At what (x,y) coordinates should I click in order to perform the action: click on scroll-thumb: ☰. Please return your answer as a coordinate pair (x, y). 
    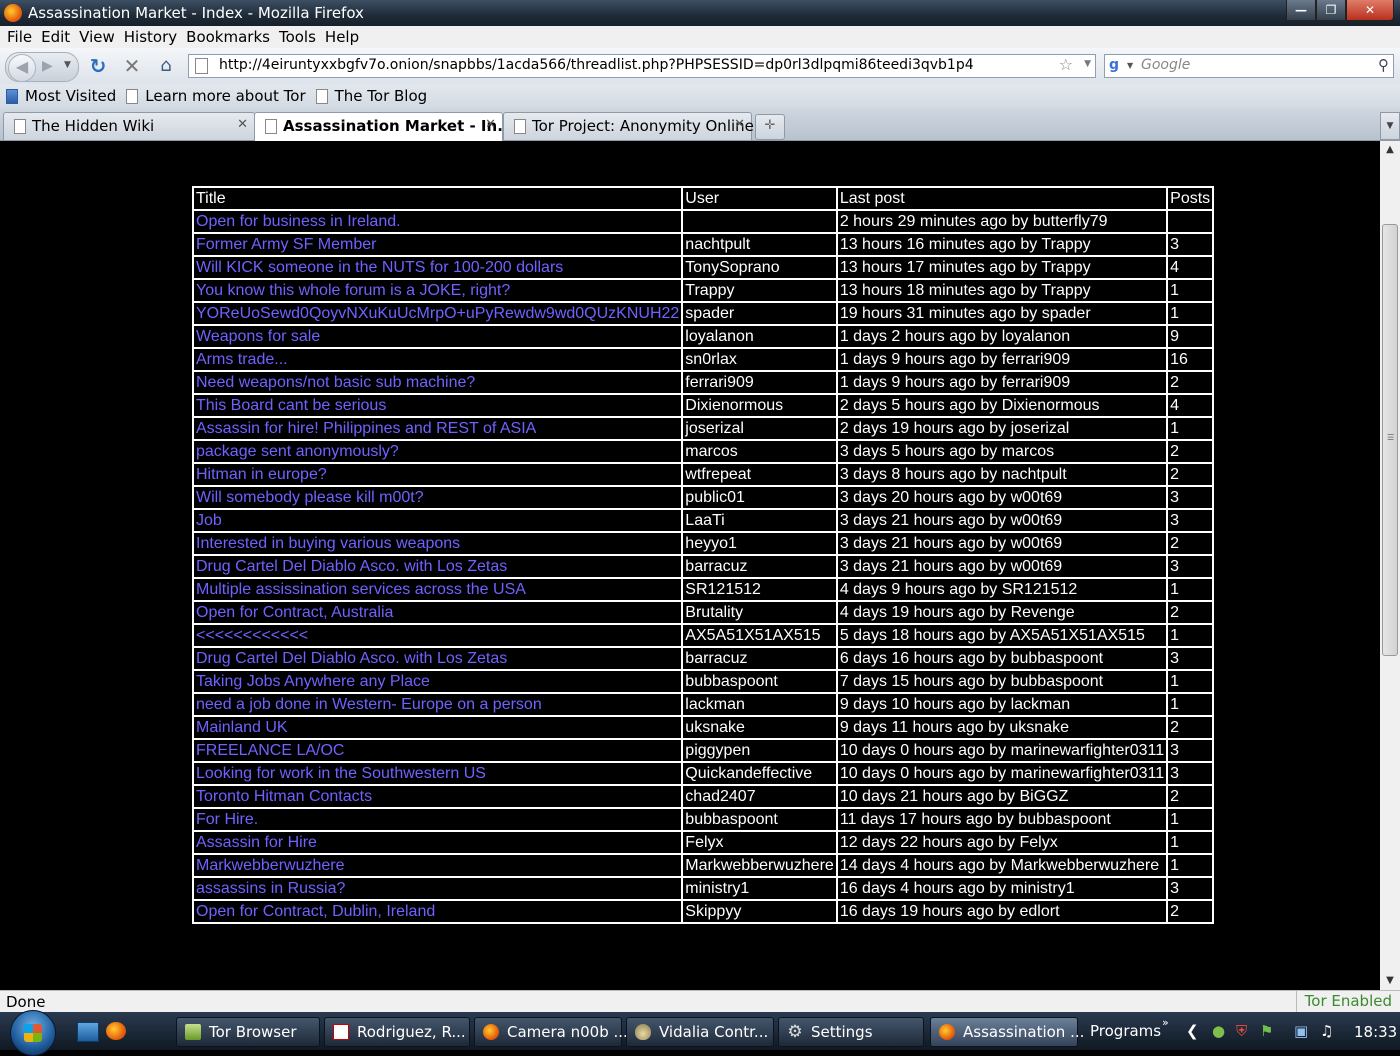
    Looking at the image, I should click on (1390, 440).